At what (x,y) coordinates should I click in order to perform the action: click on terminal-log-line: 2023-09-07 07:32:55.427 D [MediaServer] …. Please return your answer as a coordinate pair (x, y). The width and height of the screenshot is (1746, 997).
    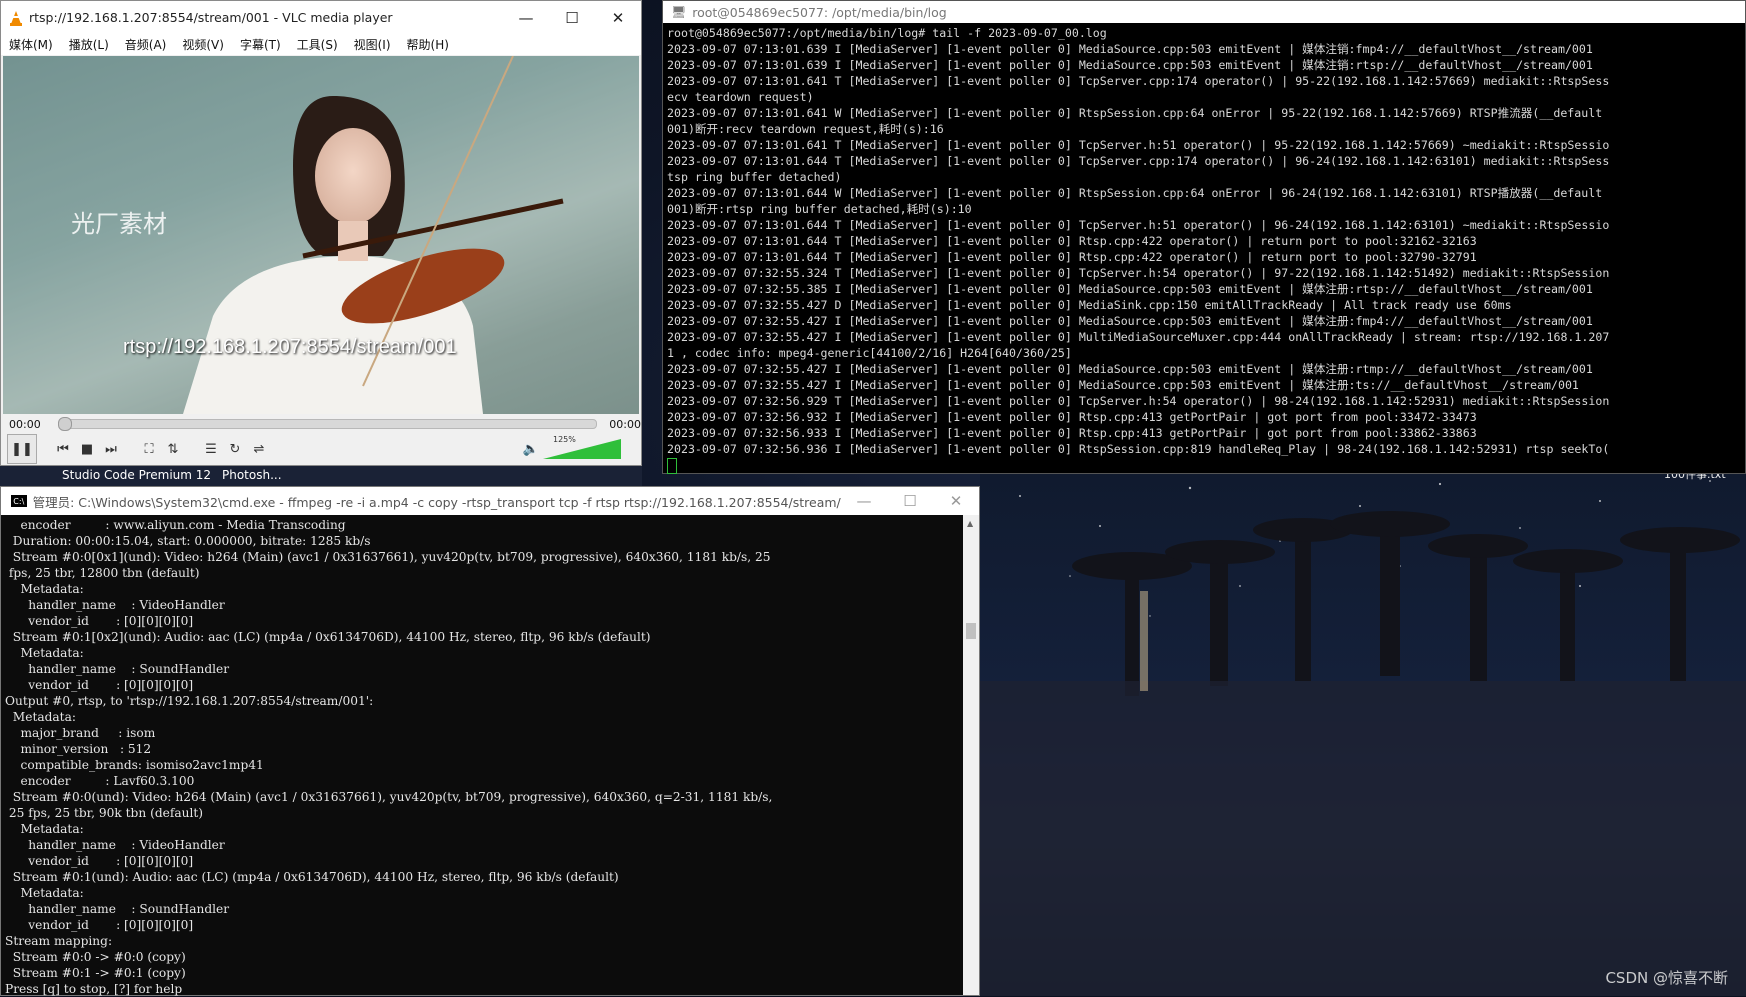
    Looking at the image, I should click on (1089, 305).